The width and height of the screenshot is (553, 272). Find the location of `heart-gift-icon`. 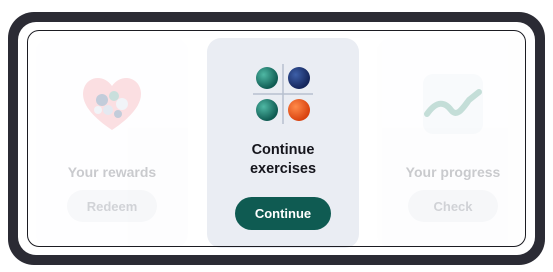

heart-gift-icon is located at coordinates (112, 104).